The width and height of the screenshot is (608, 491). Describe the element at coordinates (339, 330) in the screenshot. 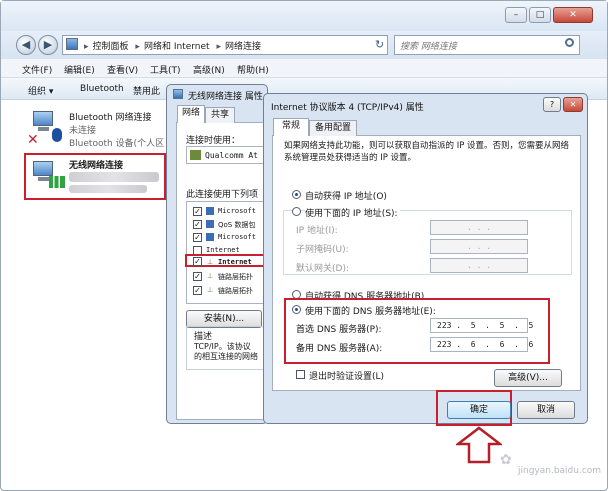

I see `preferred-dns-label: 首选 DNS 服务器(P):` at that location.